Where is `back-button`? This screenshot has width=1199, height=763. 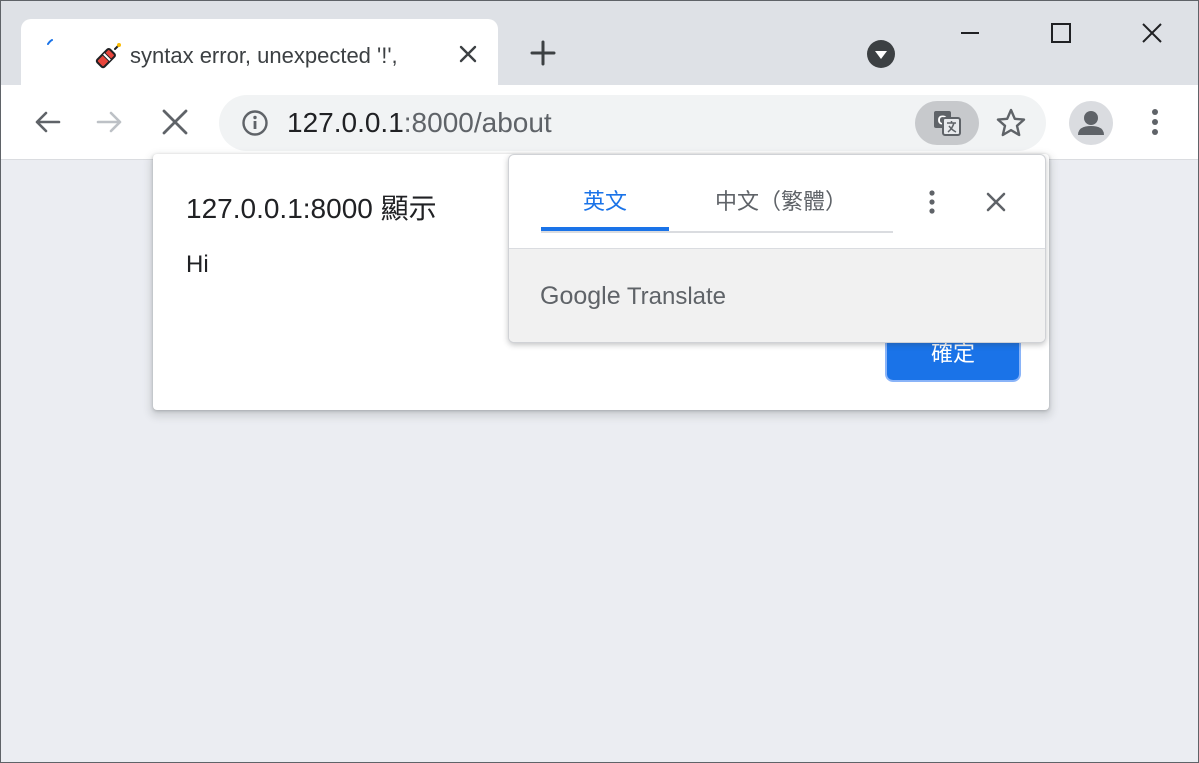 back-button is located at coordinates (47, 122).